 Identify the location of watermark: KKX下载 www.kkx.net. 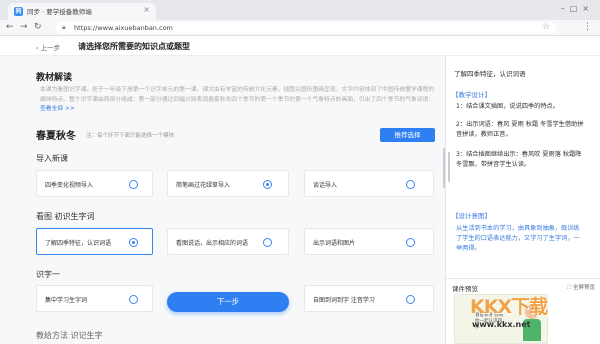
(532, 313).